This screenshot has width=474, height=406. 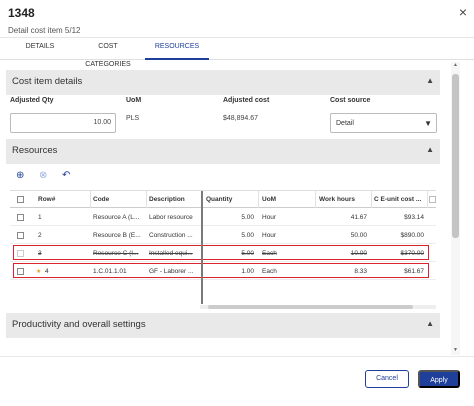 What do you see at coordinates (79, 324) in the screenshot?
I see `section-title: Productivity and overall settings` at bounding box center [79, 324].